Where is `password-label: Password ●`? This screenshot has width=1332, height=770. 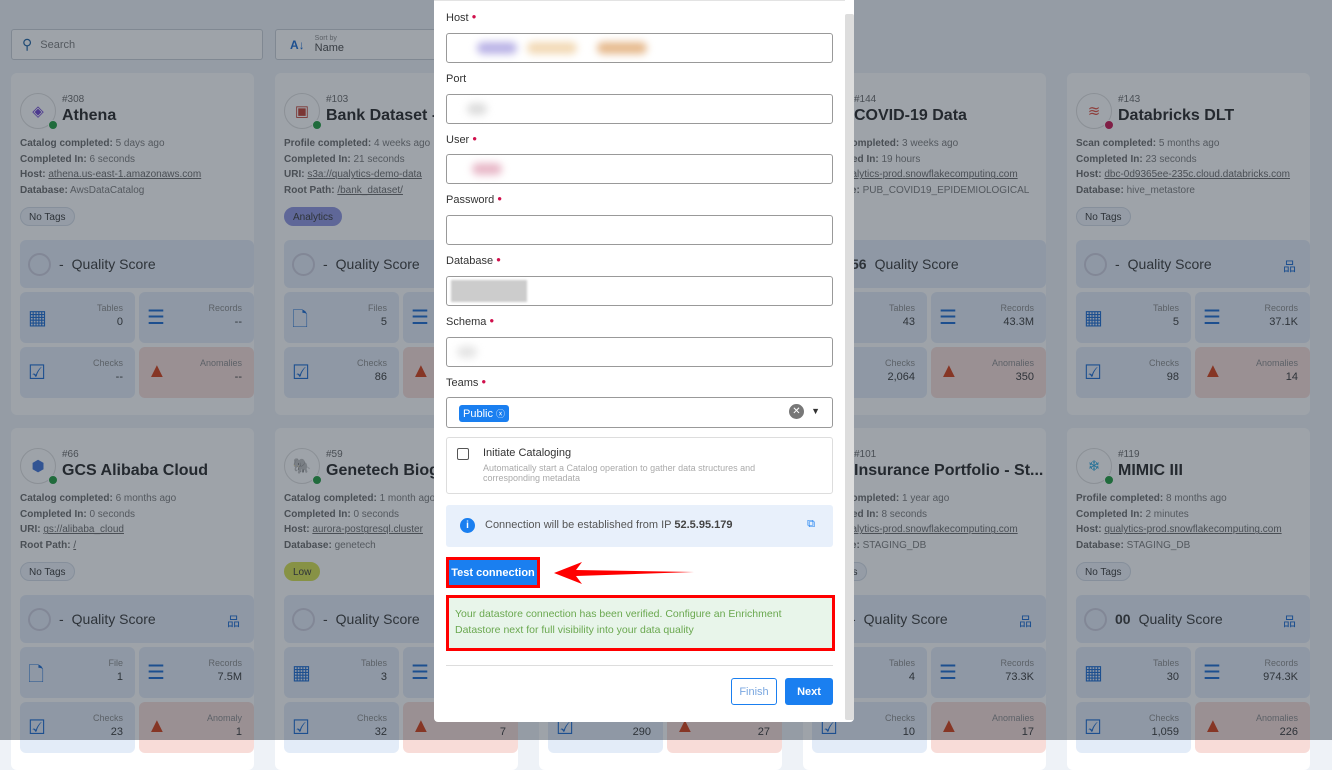
password-label: Password ● is located at coordinates (474, 200).